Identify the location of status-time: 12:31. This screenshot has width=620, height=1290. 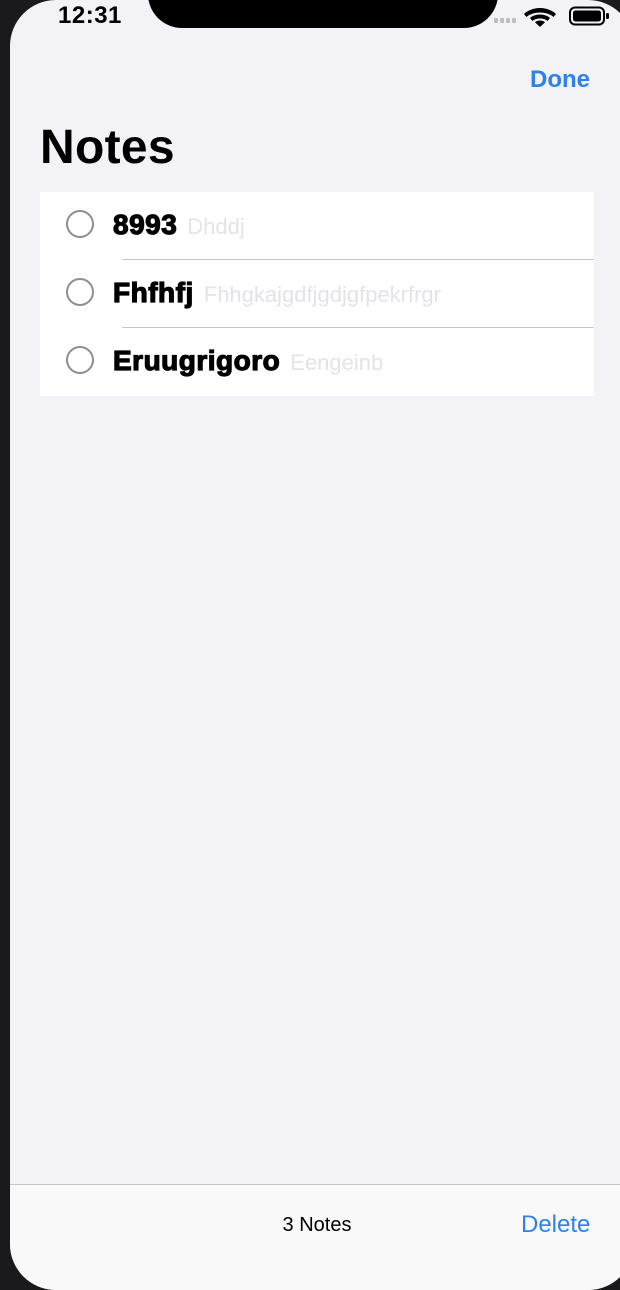
(90, 15).